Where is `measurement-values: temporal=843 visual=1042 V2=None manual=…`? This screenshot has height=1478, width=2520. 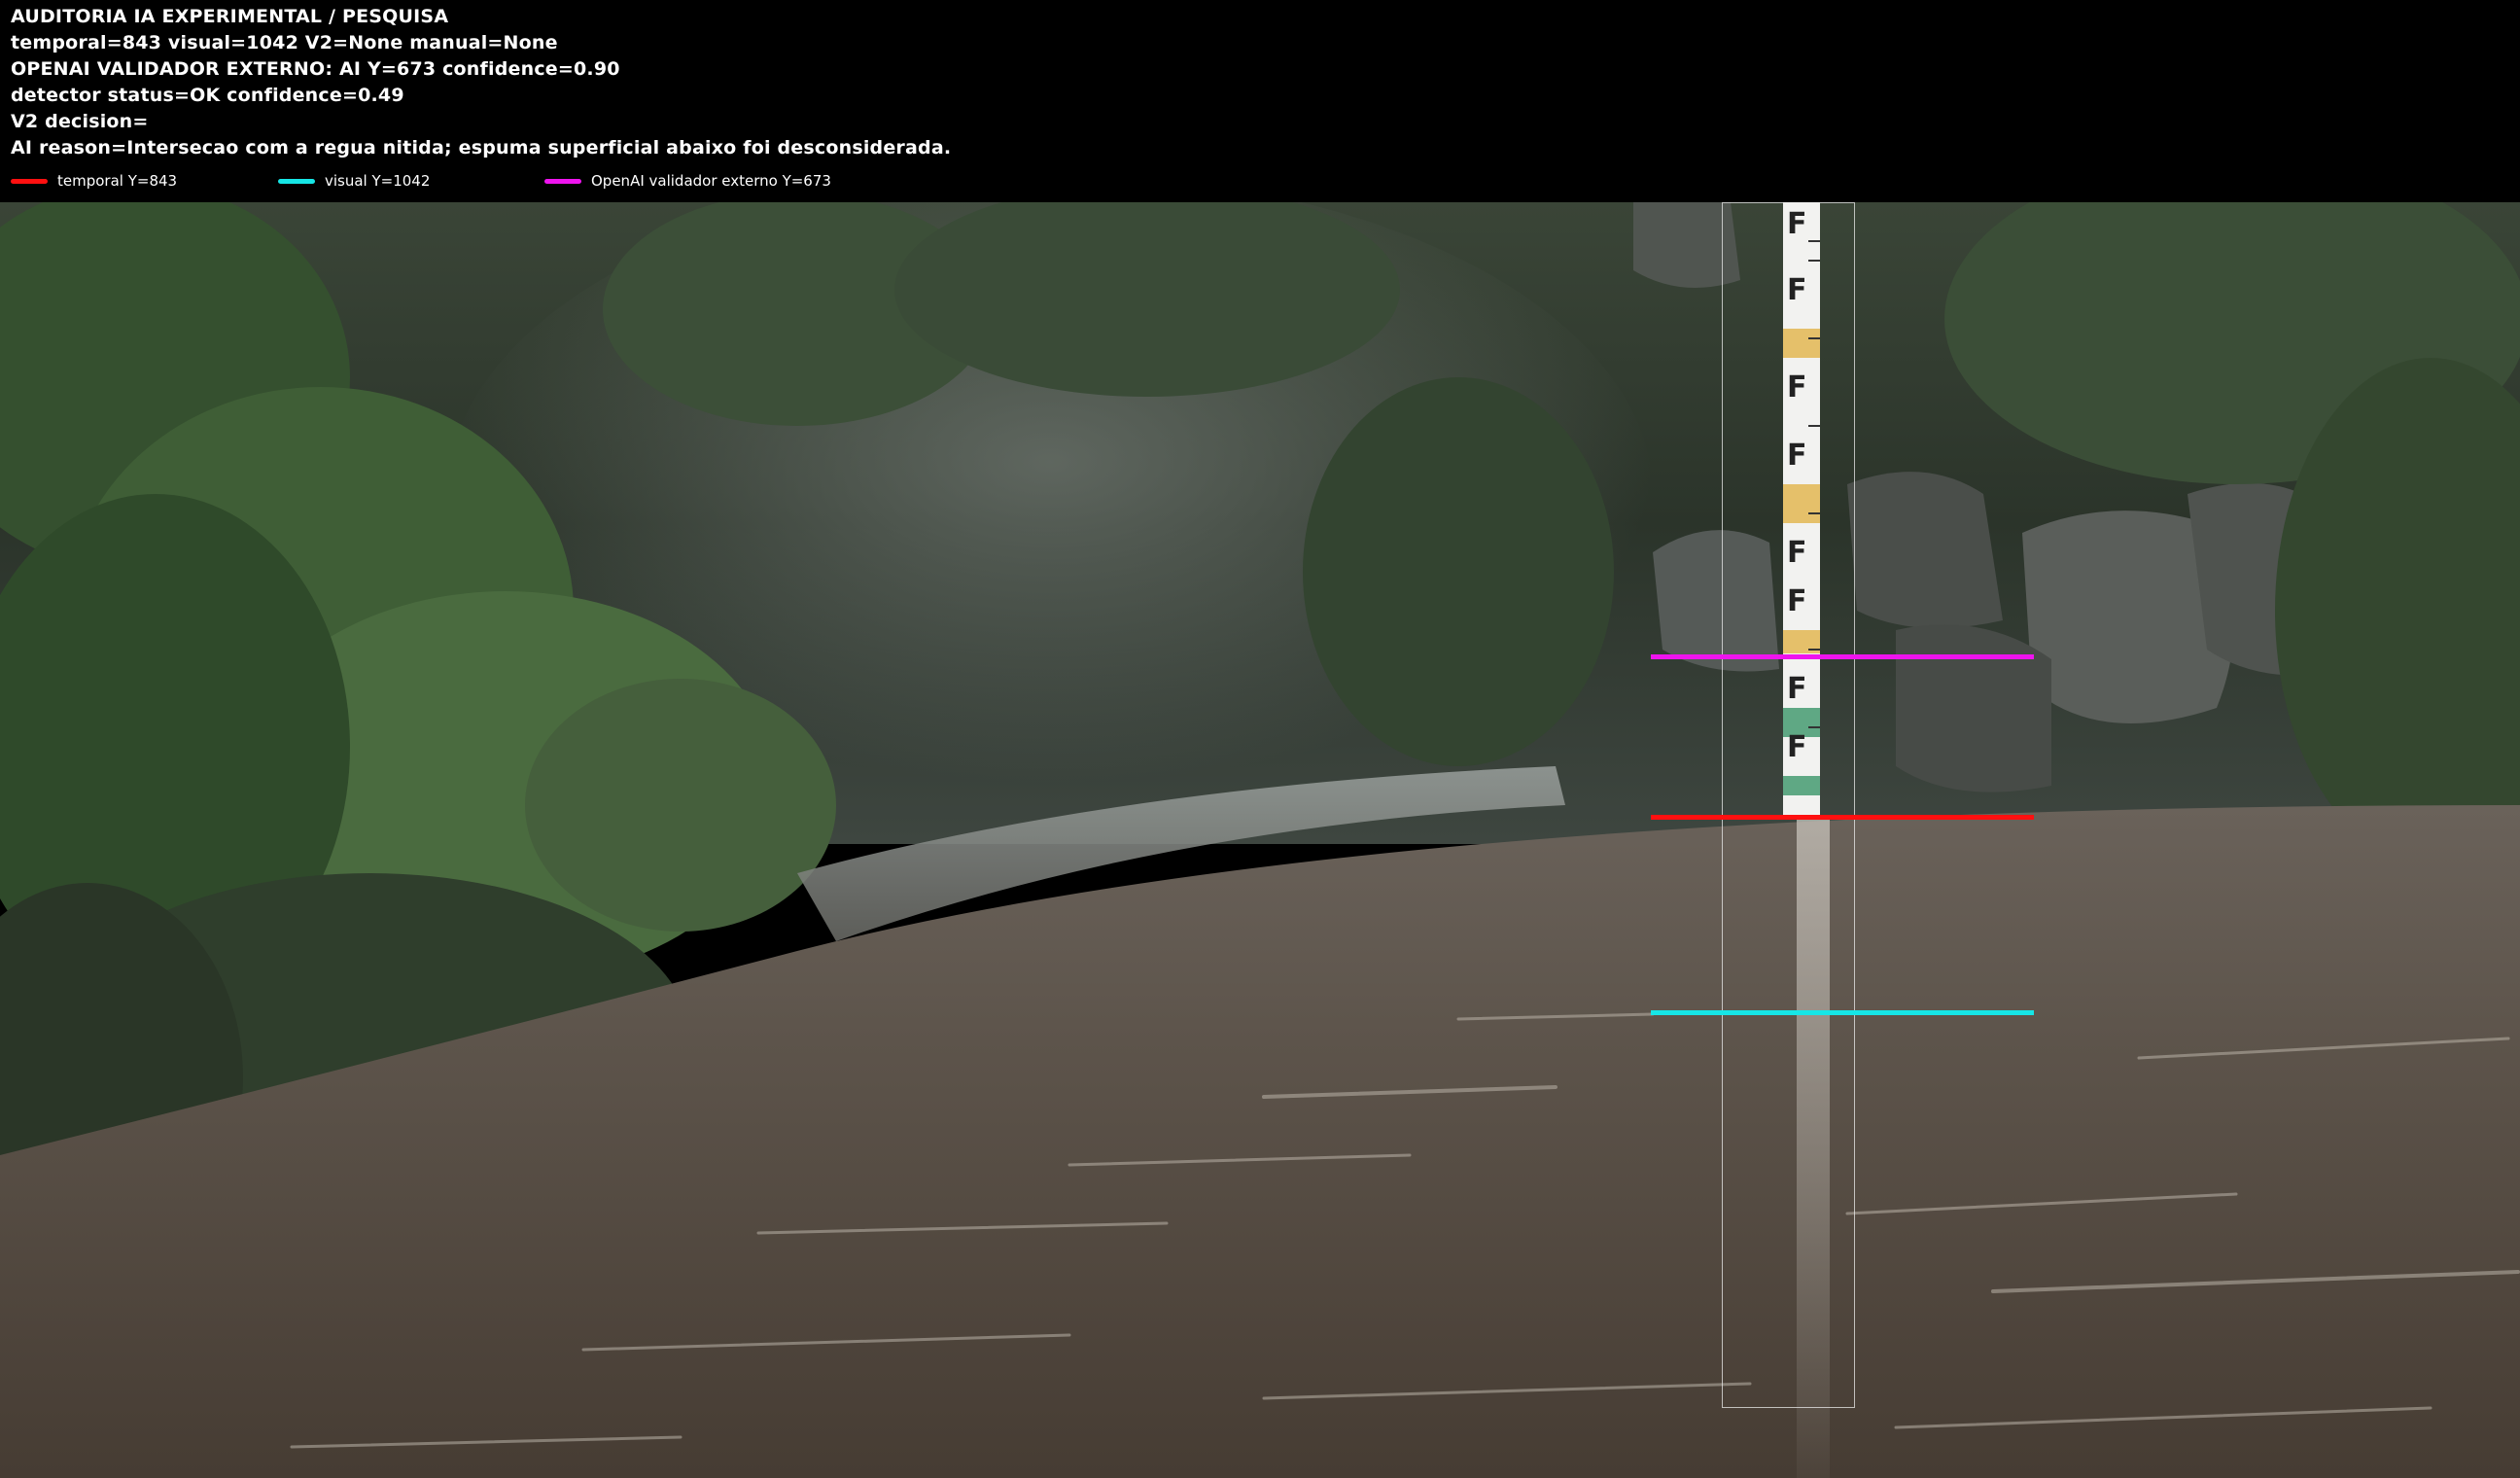 measurement-values: temporal=843 visual=1042 V2=None manual=… is located at coordinates (284, 42).